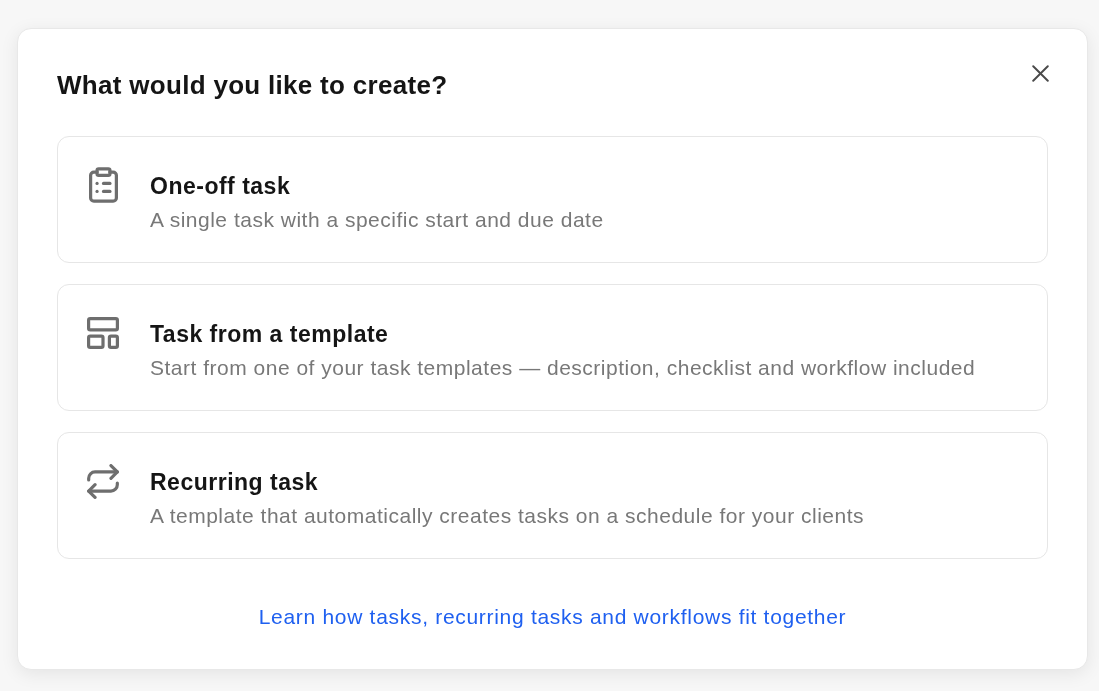 This screenshot has width=1099, height=691. Describe the element at coordinates (1040, 73) in the screenshot. I see `close-icon` at that location.